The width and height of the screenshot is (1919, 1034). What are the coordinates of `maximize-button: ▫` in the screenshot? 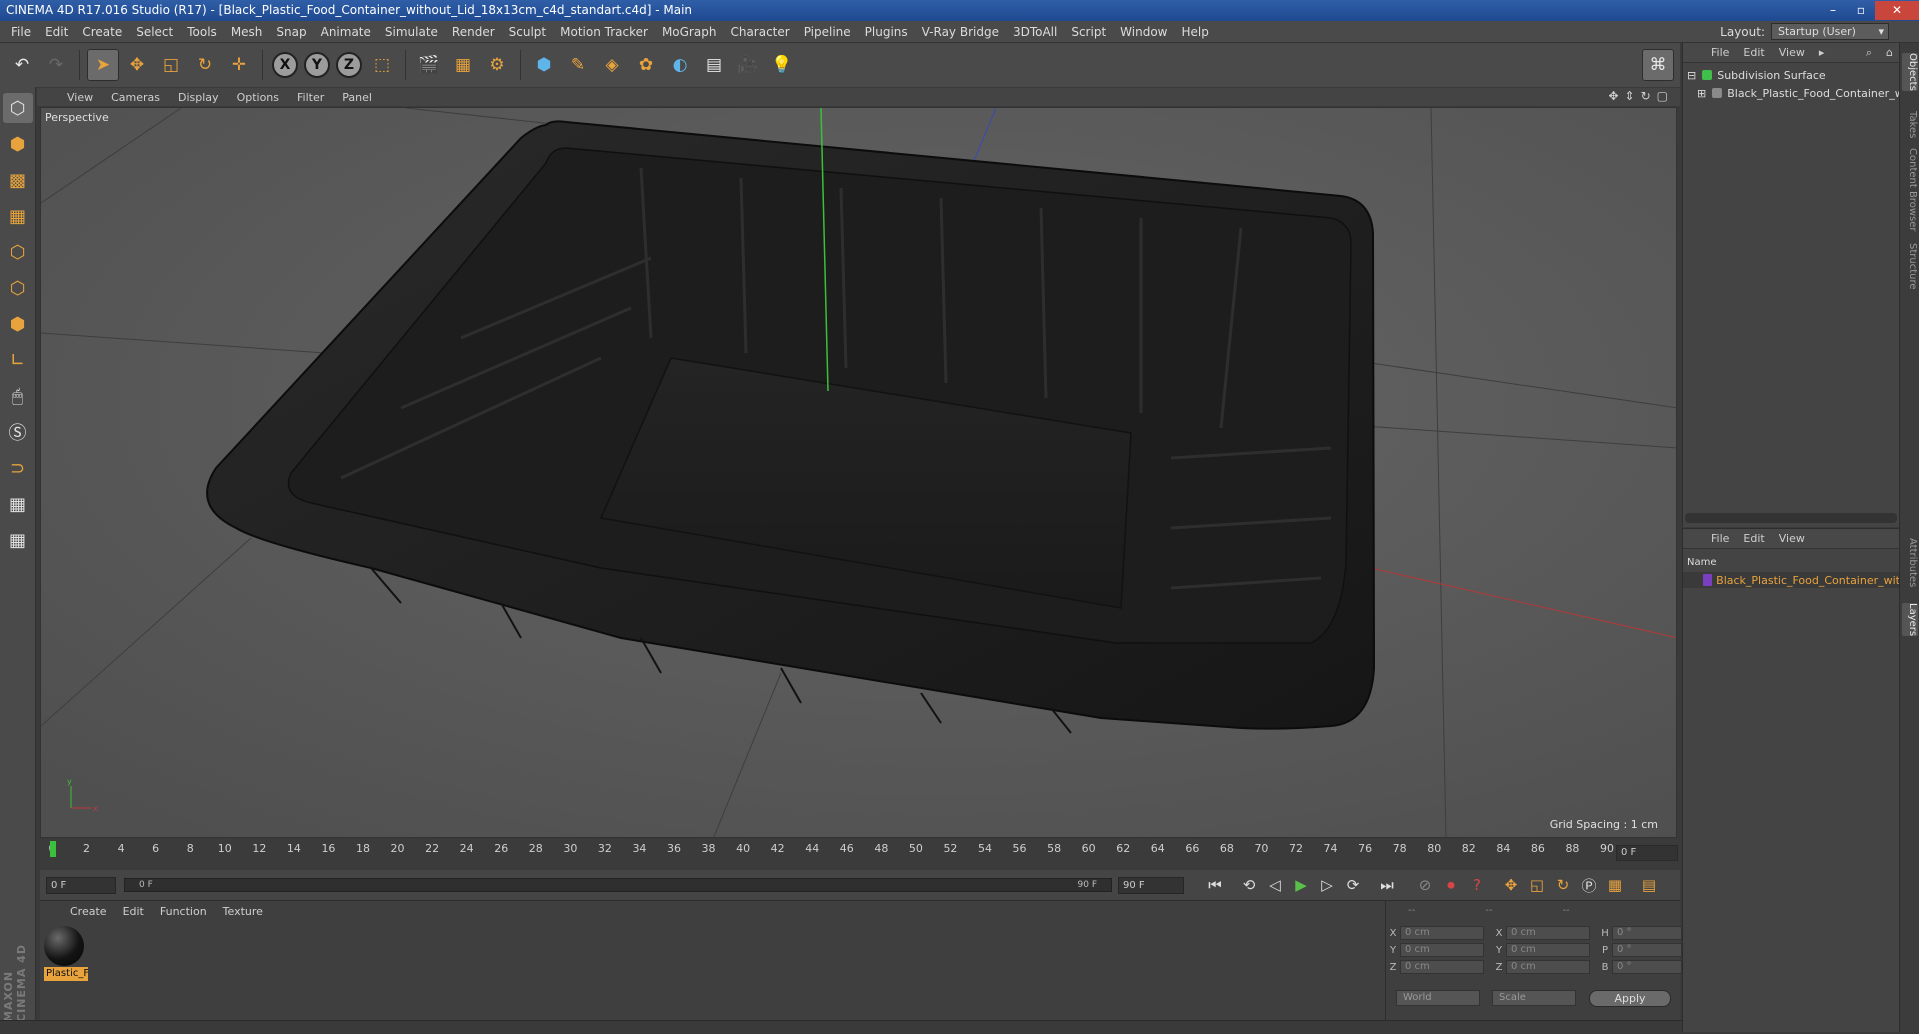 It's located at (1861, 10).